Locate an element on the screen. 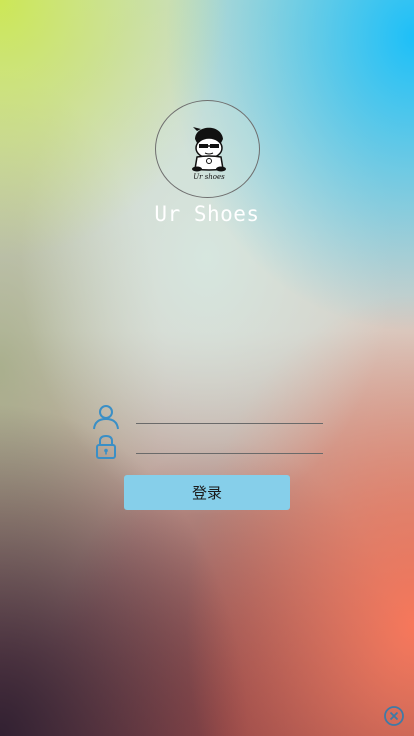  password-underline is located at coordinates (229, 453).